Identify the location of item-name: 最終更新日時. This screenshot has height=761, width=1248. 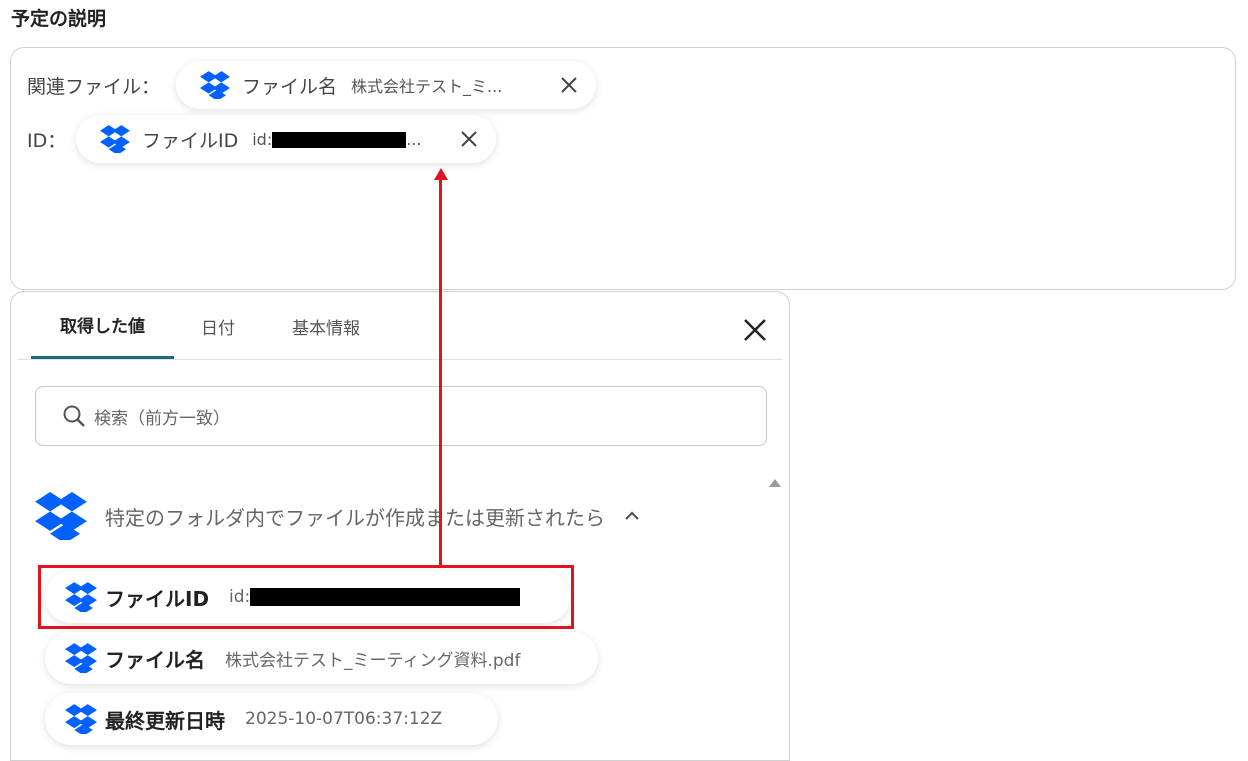
(165, 720).